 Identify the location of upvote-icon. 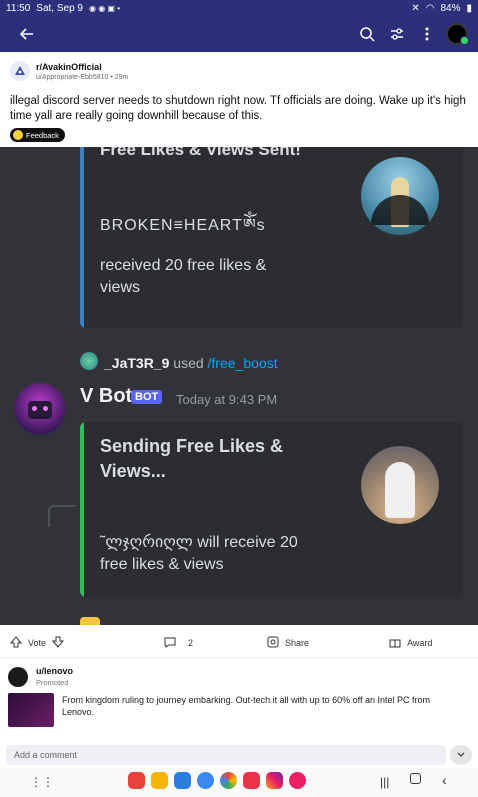
(16, 642).